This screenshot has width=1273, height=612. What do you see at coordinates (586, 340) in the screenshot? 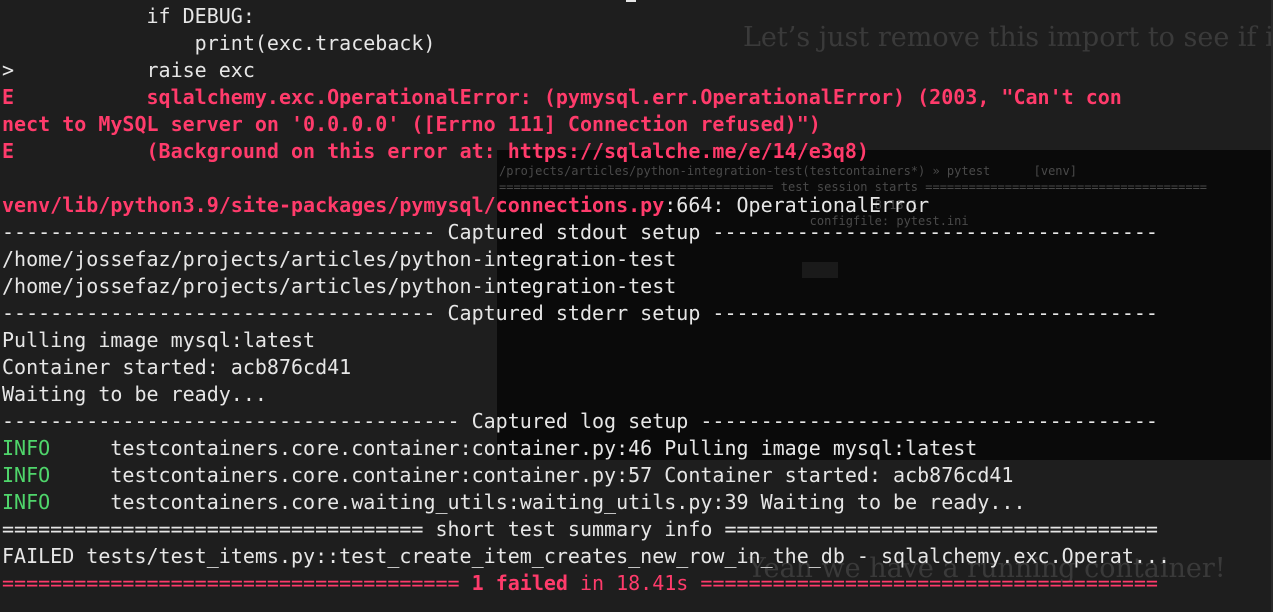
I see `terminal-line: Pulling image mysql:latest` at bounding box center [586, 340].